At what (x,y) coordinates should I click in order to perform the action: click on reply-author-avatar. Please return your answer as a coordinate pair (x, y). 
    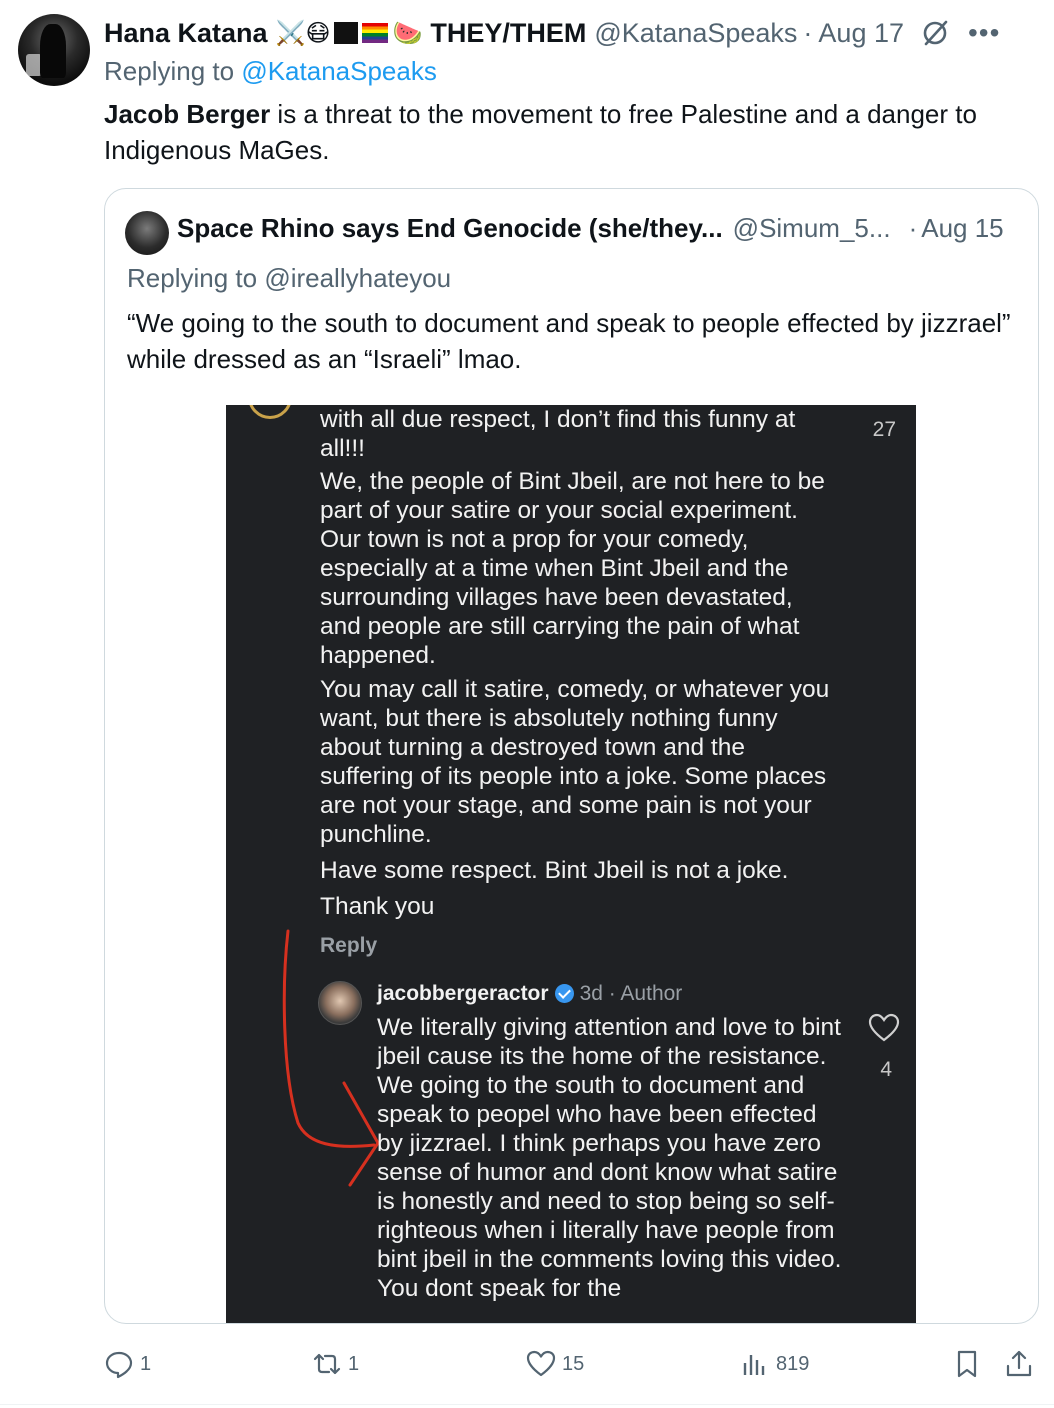
    Looking at the image, I should click on (340, 1003).